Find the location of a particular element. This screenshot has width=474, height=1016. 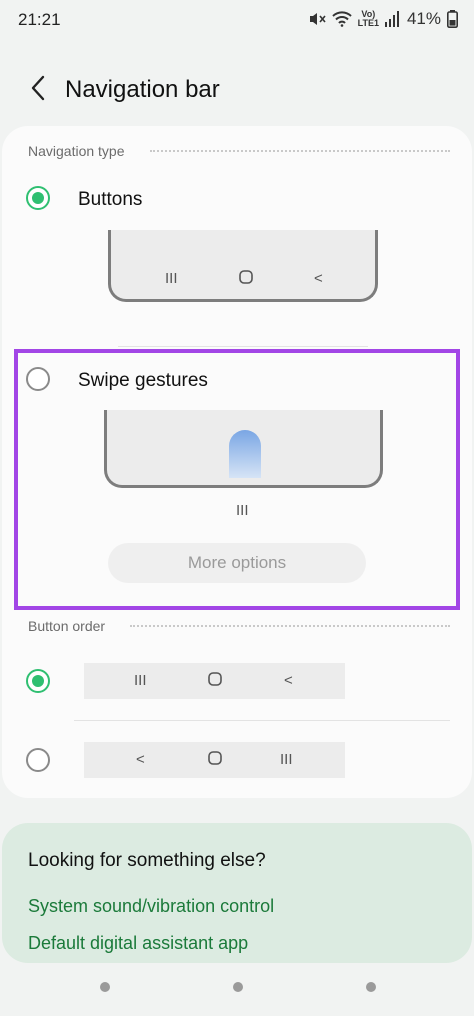

option-label-buttons: Buttons is located at coordinates (110, 200).